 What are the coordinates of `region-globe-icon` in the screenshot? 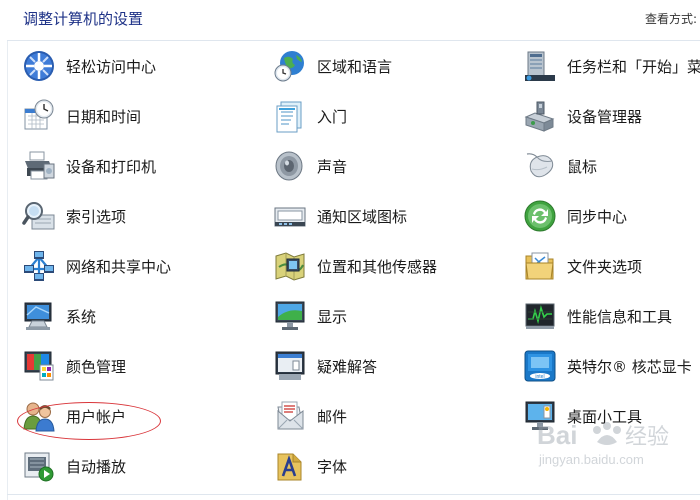 It's located at (289, 66).